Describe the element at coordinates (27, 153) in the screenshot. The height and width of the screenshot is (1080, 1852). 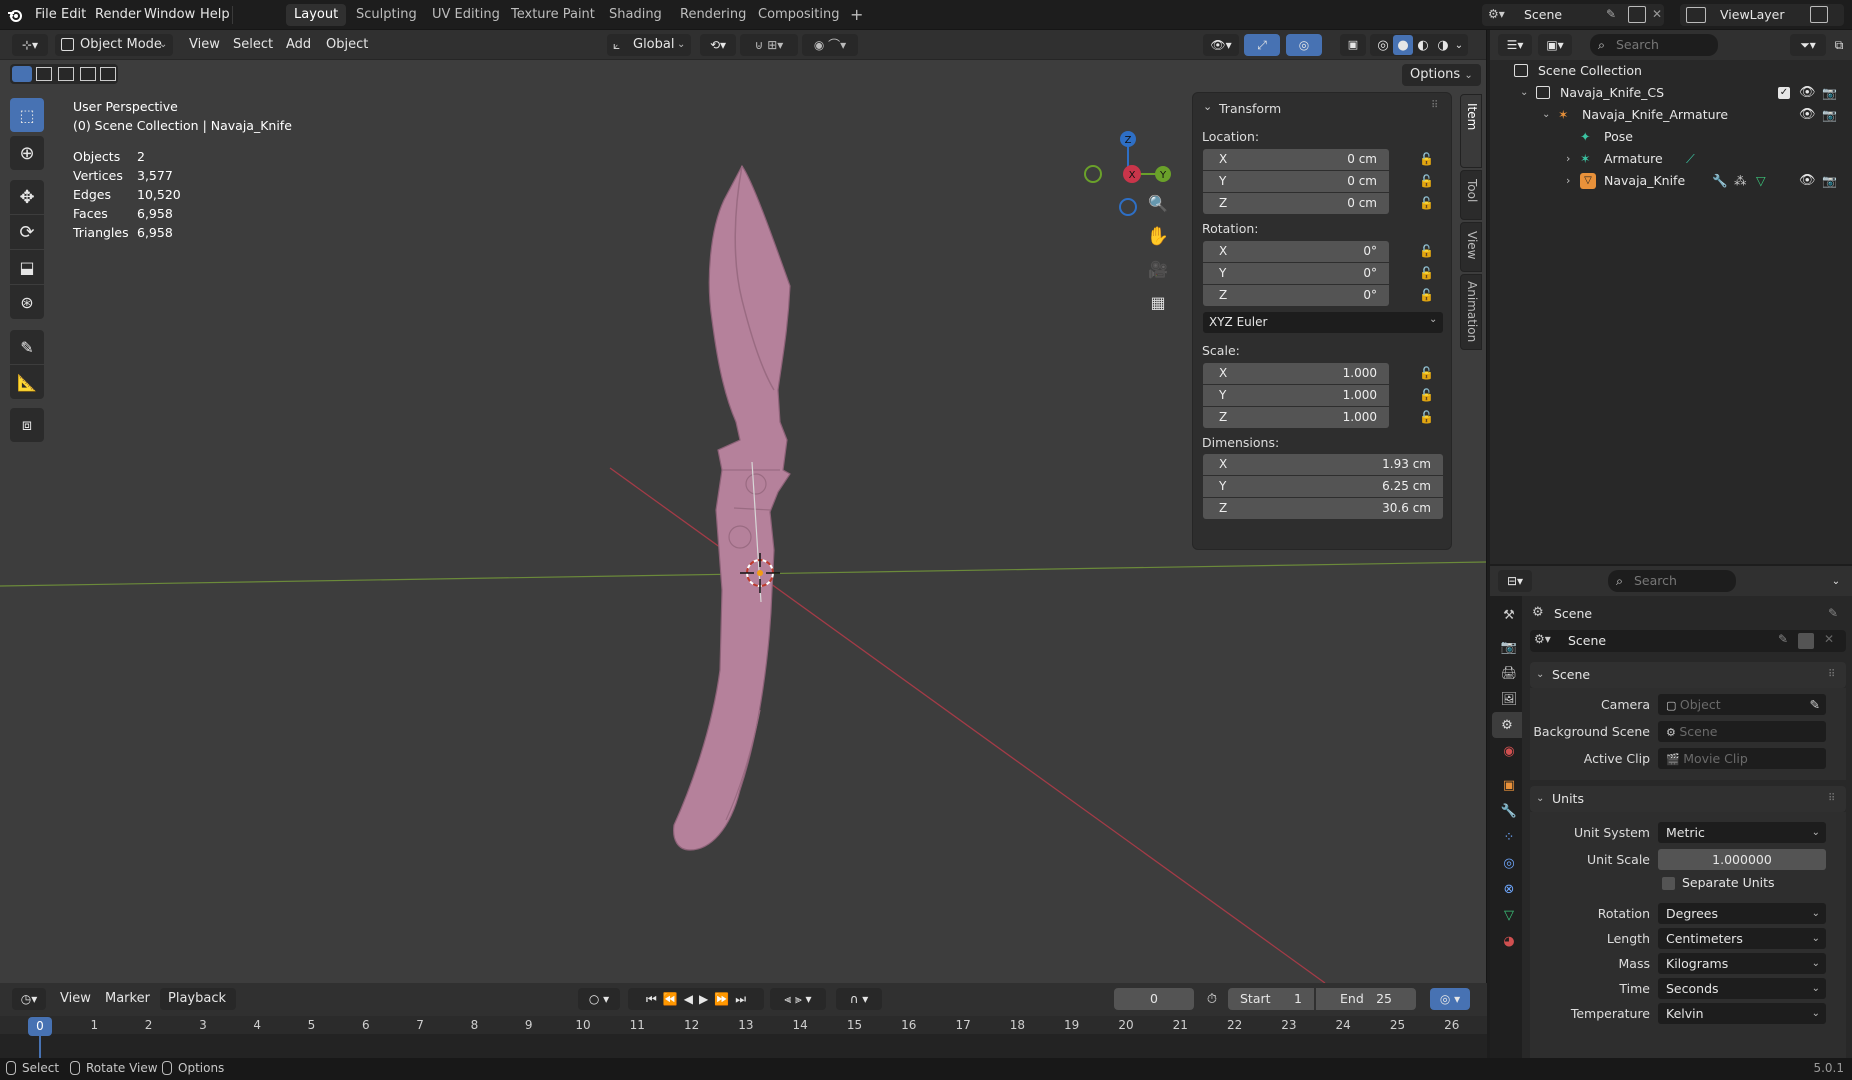
I see `cursor-tool: ⊕` at that location.